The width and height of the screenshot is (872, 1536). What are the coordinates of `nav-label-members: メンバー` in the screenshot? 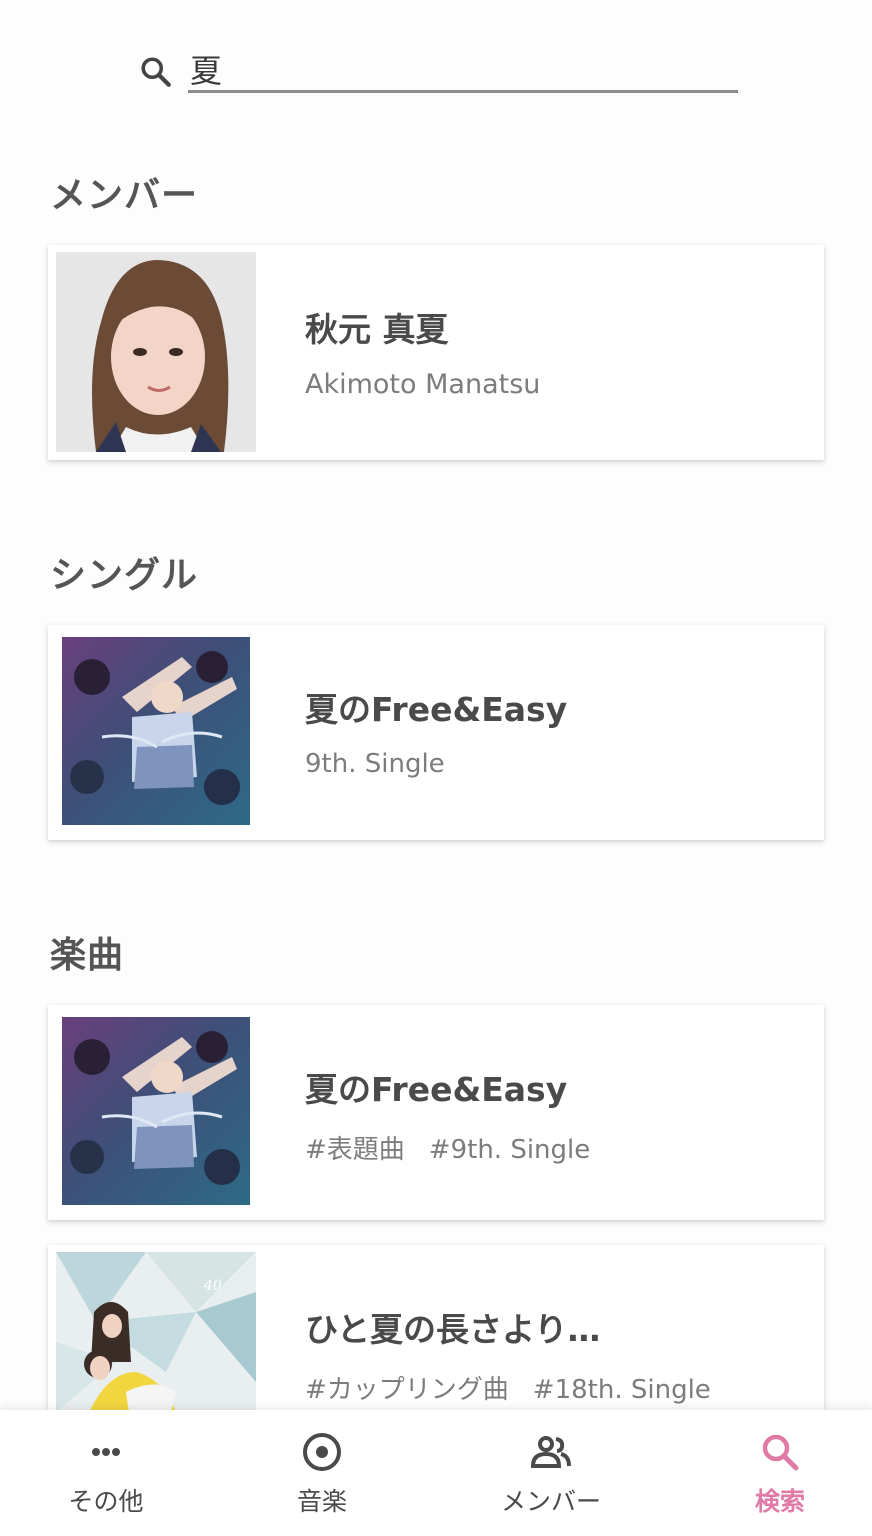 It's located at (550, 1501).